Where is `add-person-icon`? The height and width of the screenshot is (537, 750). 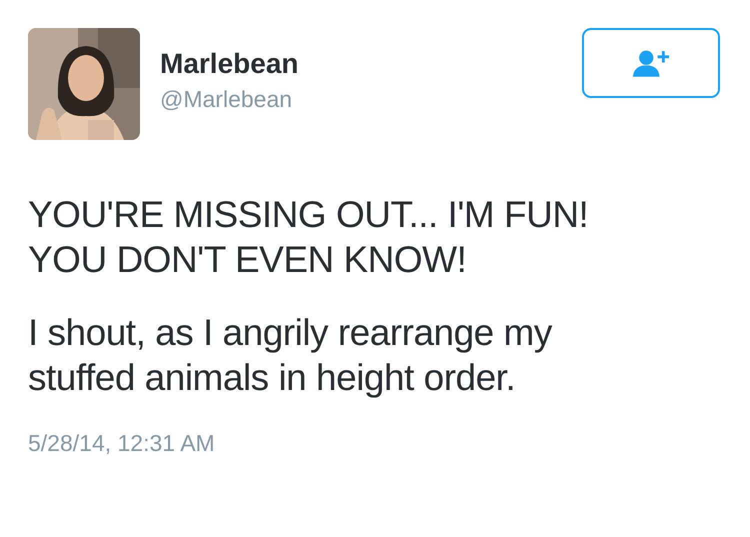 add-person-icon is located at coordinates (651, 63).